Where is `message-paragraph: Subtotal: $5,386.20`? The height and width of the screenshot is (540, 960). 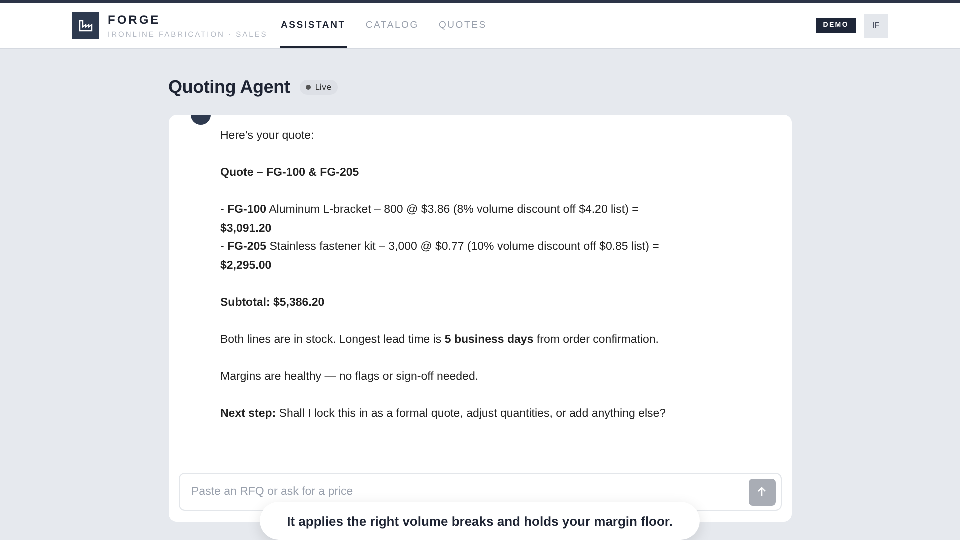
message-paragraph: Subtotal: $5,386.20 is located at coordinates (273, 303).